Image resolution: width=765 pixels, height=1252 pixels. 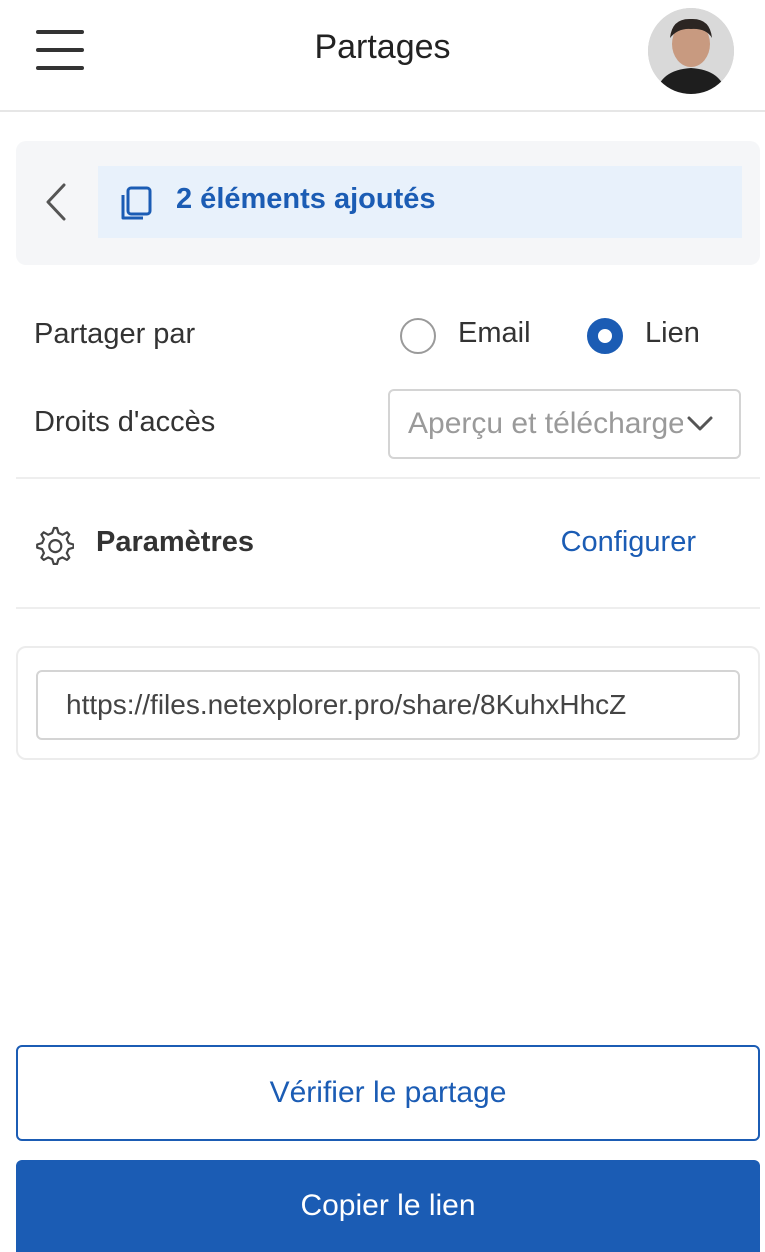 I want to click on selection-card: 2 éléments ajoutés, so click(x=388, y=203).